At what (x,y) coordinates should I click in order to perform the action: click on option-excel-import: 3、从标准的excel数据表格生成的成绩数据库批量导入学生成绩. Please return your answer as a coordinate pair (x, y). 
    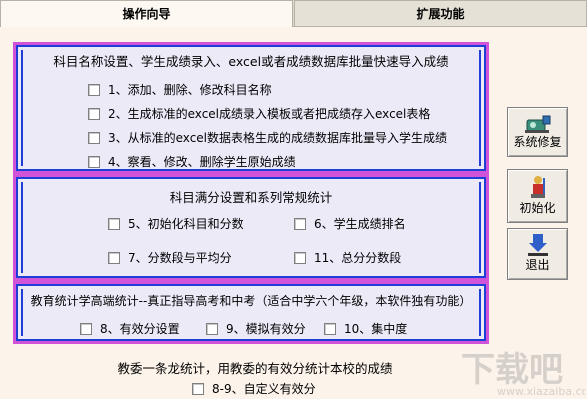
    Looking at the image, I should click on (267, 137).